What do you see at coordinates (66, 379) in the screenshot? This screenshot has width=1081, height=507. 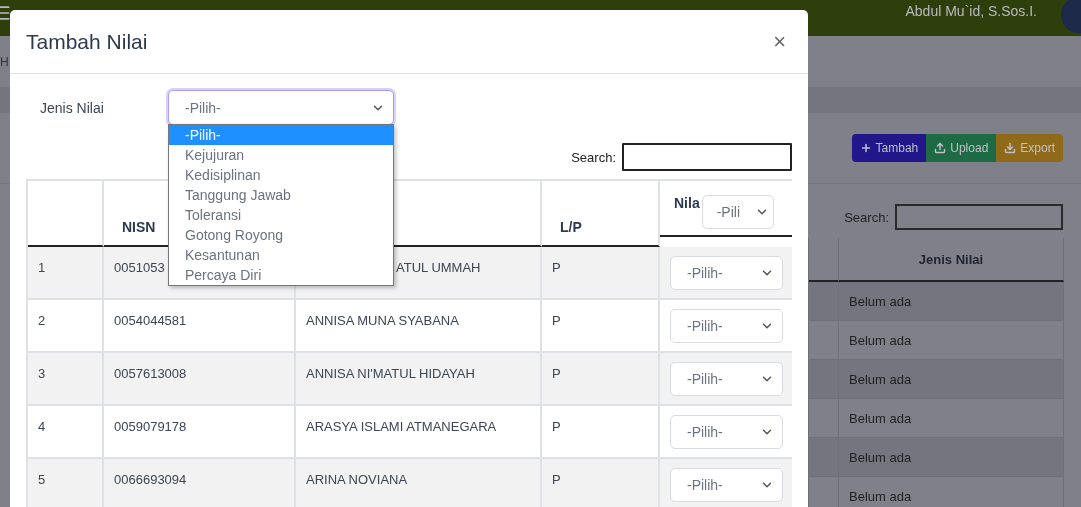 I see `table-cell: 3` at bounding box center [66, 379].